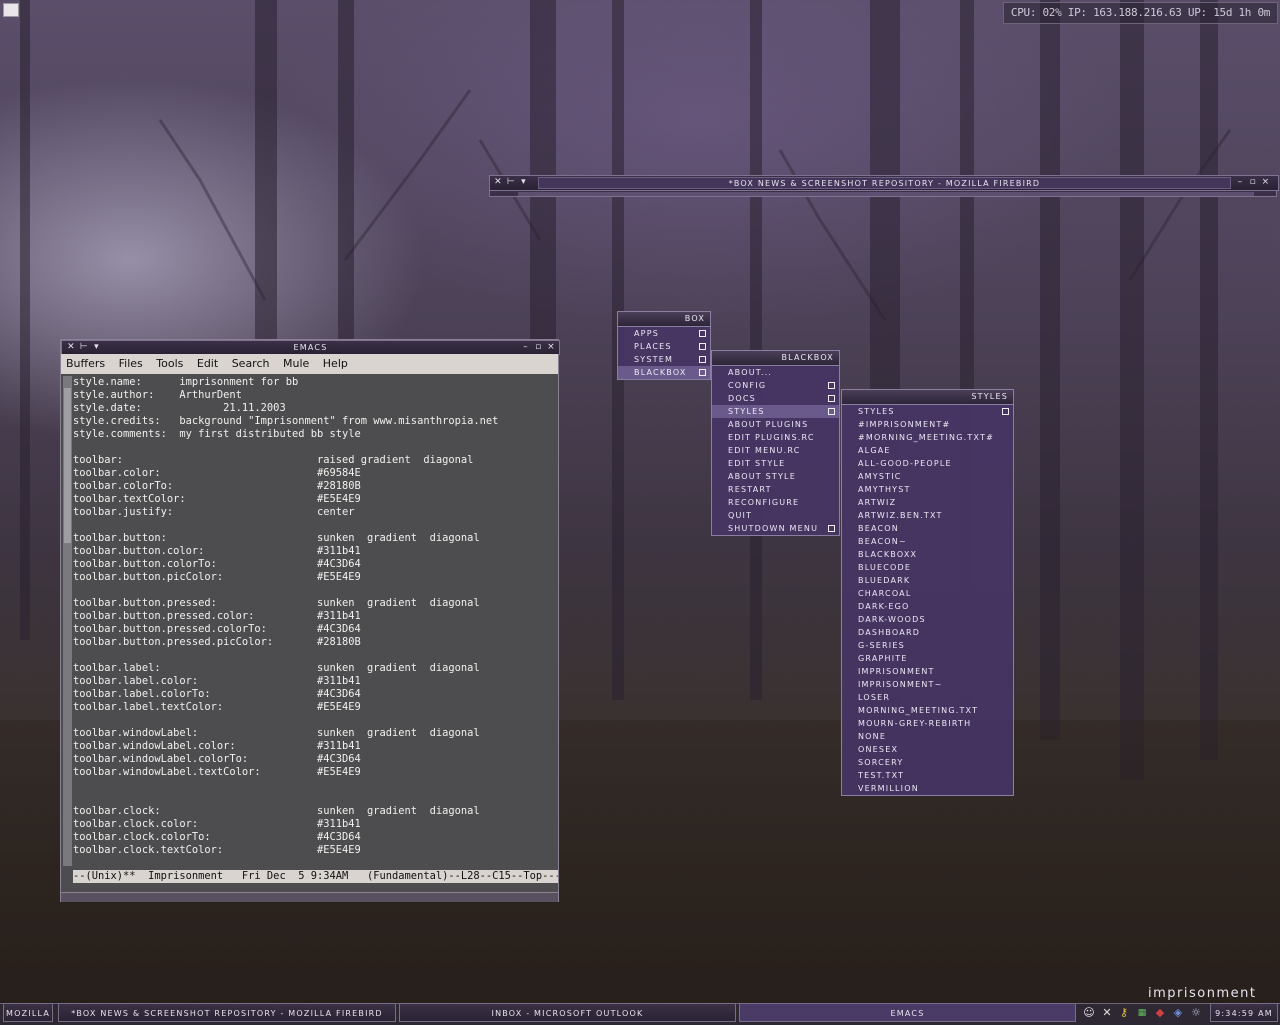  I want to click on blackbox-menu-item: docs, so click(775, 398).